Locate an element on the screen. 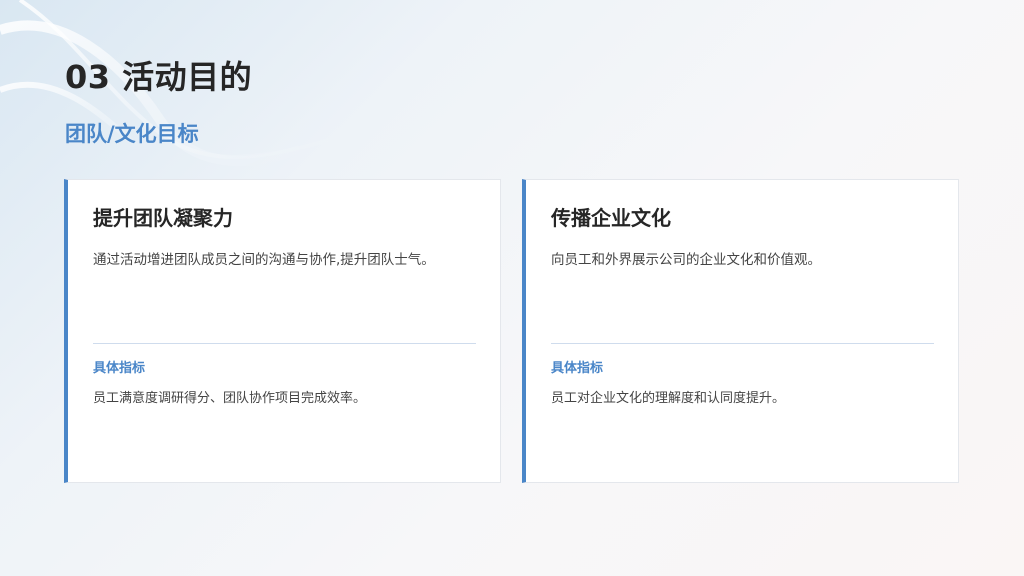 The height and width of the screenshot is (576, 1024). card-metric-text: 员工满意度调研得分、团队协作项目完成效率。 is located at coordinates (230, 398).